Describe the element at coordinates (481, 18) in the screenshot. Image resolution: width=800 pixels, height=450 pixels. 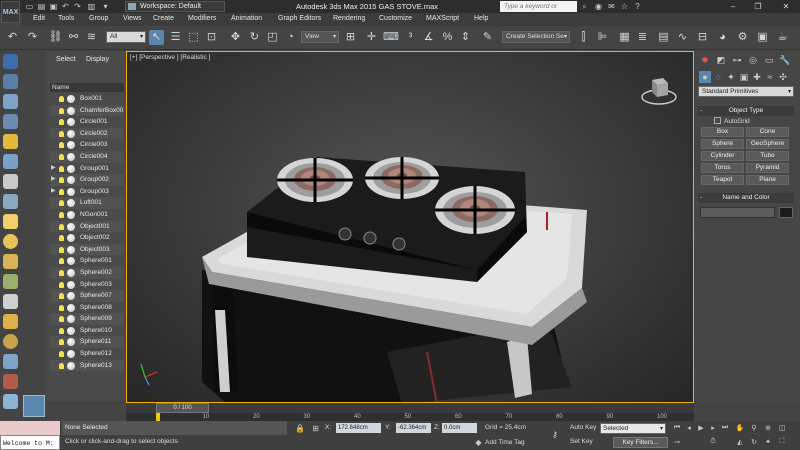
I see `menu-help: Help` at that location.